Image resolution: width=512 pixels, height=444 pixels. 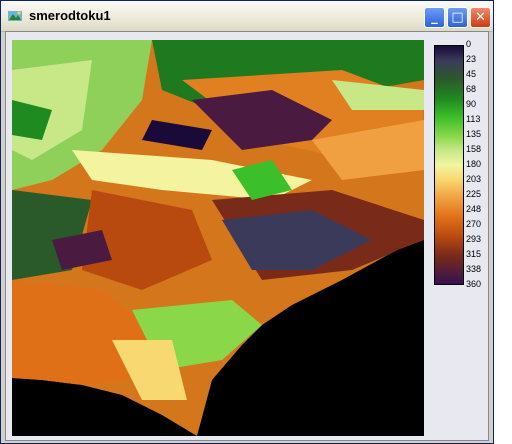 I want to click on legend-label: 158, so click(x=474, y=149).